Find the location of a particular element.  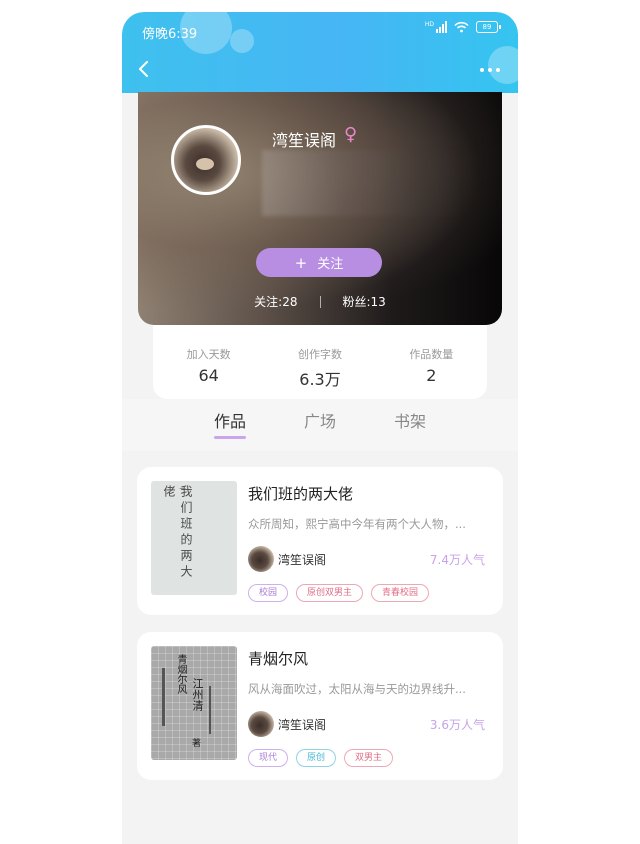

follow-counts: 关注:28 粉丝:13 is located at coordinates (320, 301).